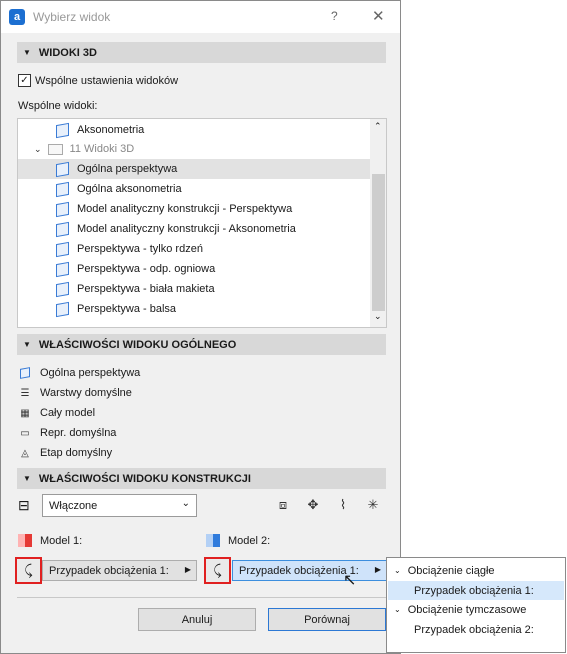 This screenshot has width=567, height=654. I want to click on common-views-label: Wspólne widoki:, so click(58, 106).